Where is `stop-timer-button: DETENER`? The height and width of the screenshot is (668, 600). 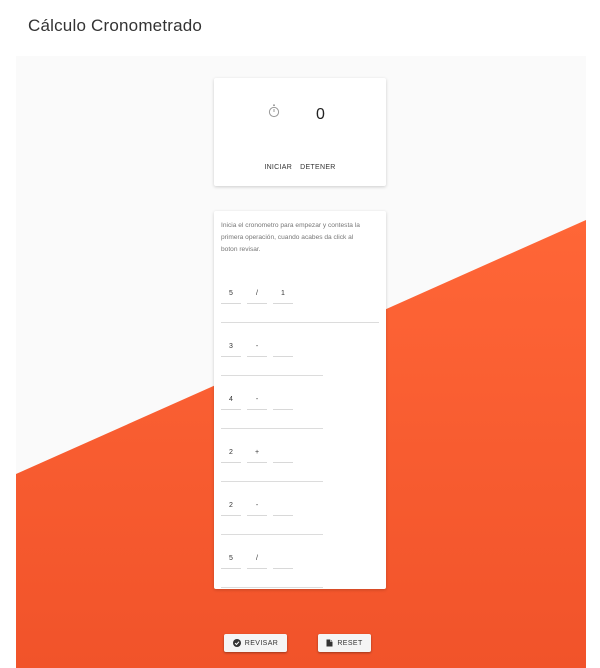
stop-timer-button: DETENER is located at coordinates (318, 167).